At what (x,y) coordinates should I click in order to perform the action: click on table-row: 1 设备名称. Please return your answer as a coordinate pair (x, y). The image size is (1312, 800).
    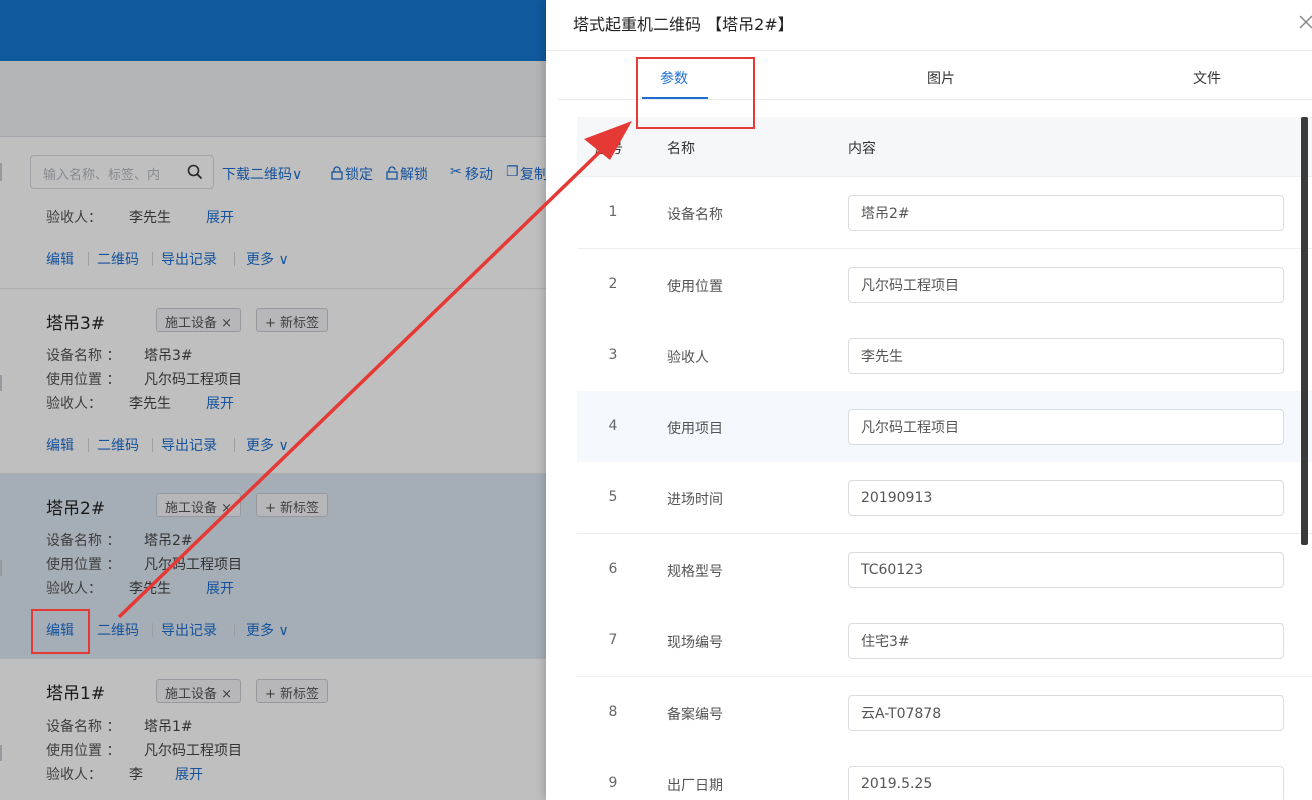
    Looking at the image, I should click on (944, 213).